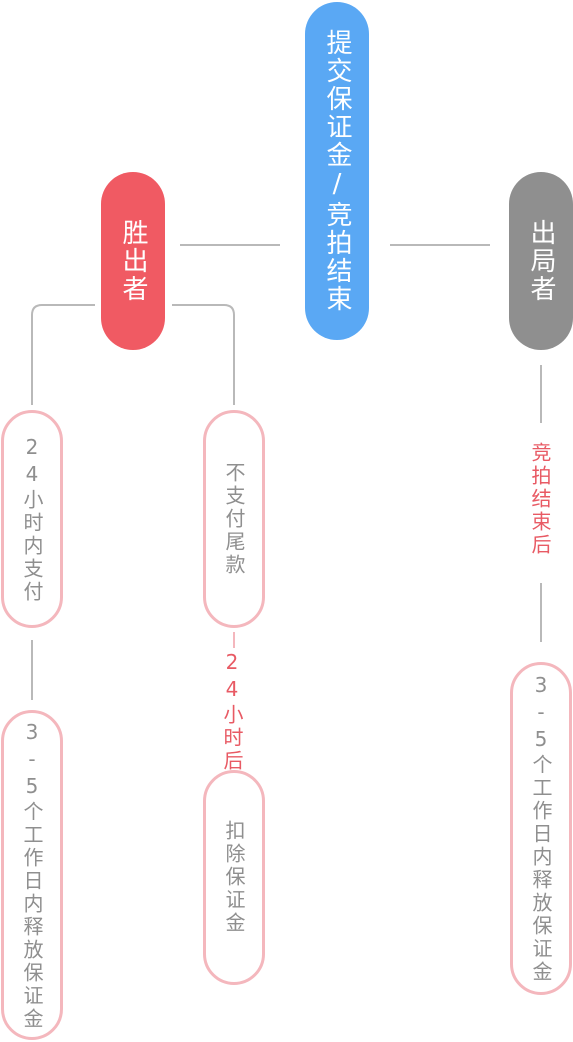 Image resolution: width=573 pixels, height=1042 pixels. I want to click on loser-label: 出局者, so click(541, 261).